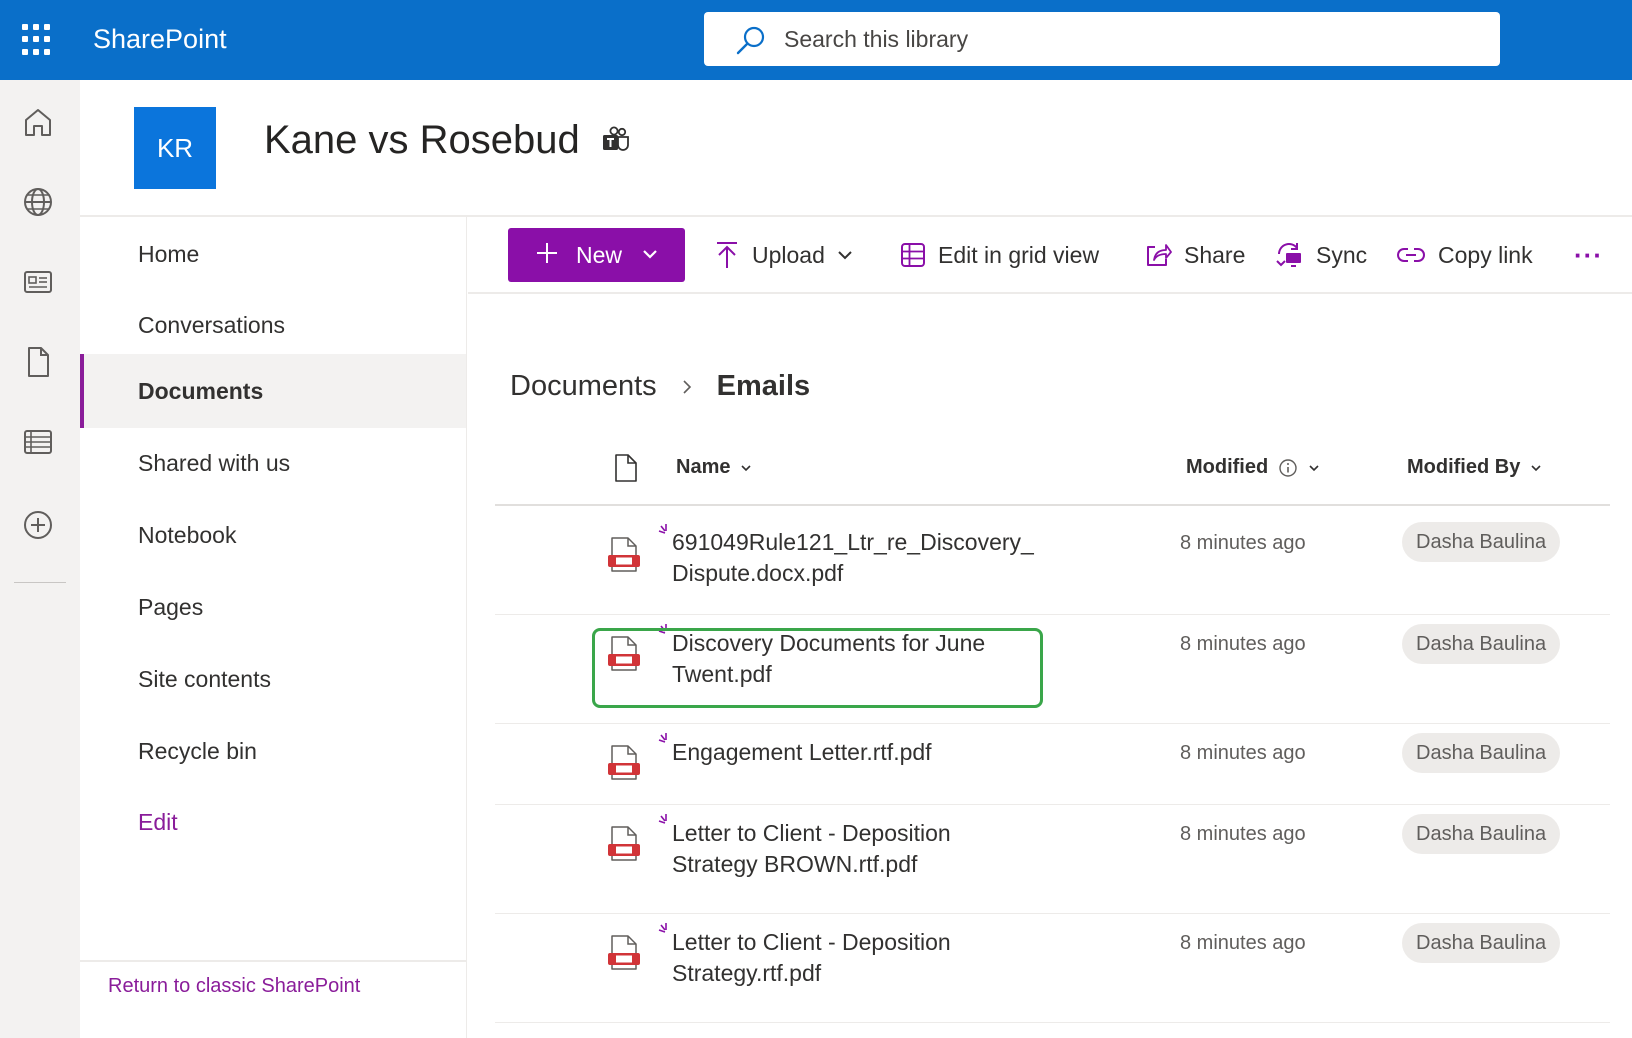 The image size is (1632, 1038). I want to click on nav-item-conversations: Conversations, so click(273, 325).